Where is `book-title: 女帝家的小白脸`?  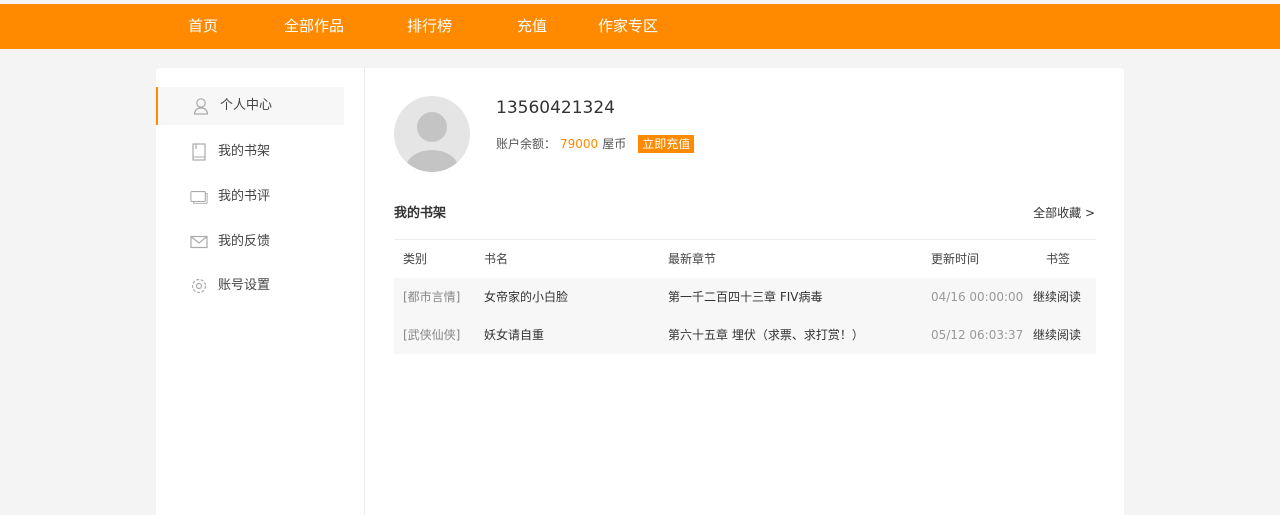
book-title: 女帝家的小白脸 is located at coordinates (526, 297).